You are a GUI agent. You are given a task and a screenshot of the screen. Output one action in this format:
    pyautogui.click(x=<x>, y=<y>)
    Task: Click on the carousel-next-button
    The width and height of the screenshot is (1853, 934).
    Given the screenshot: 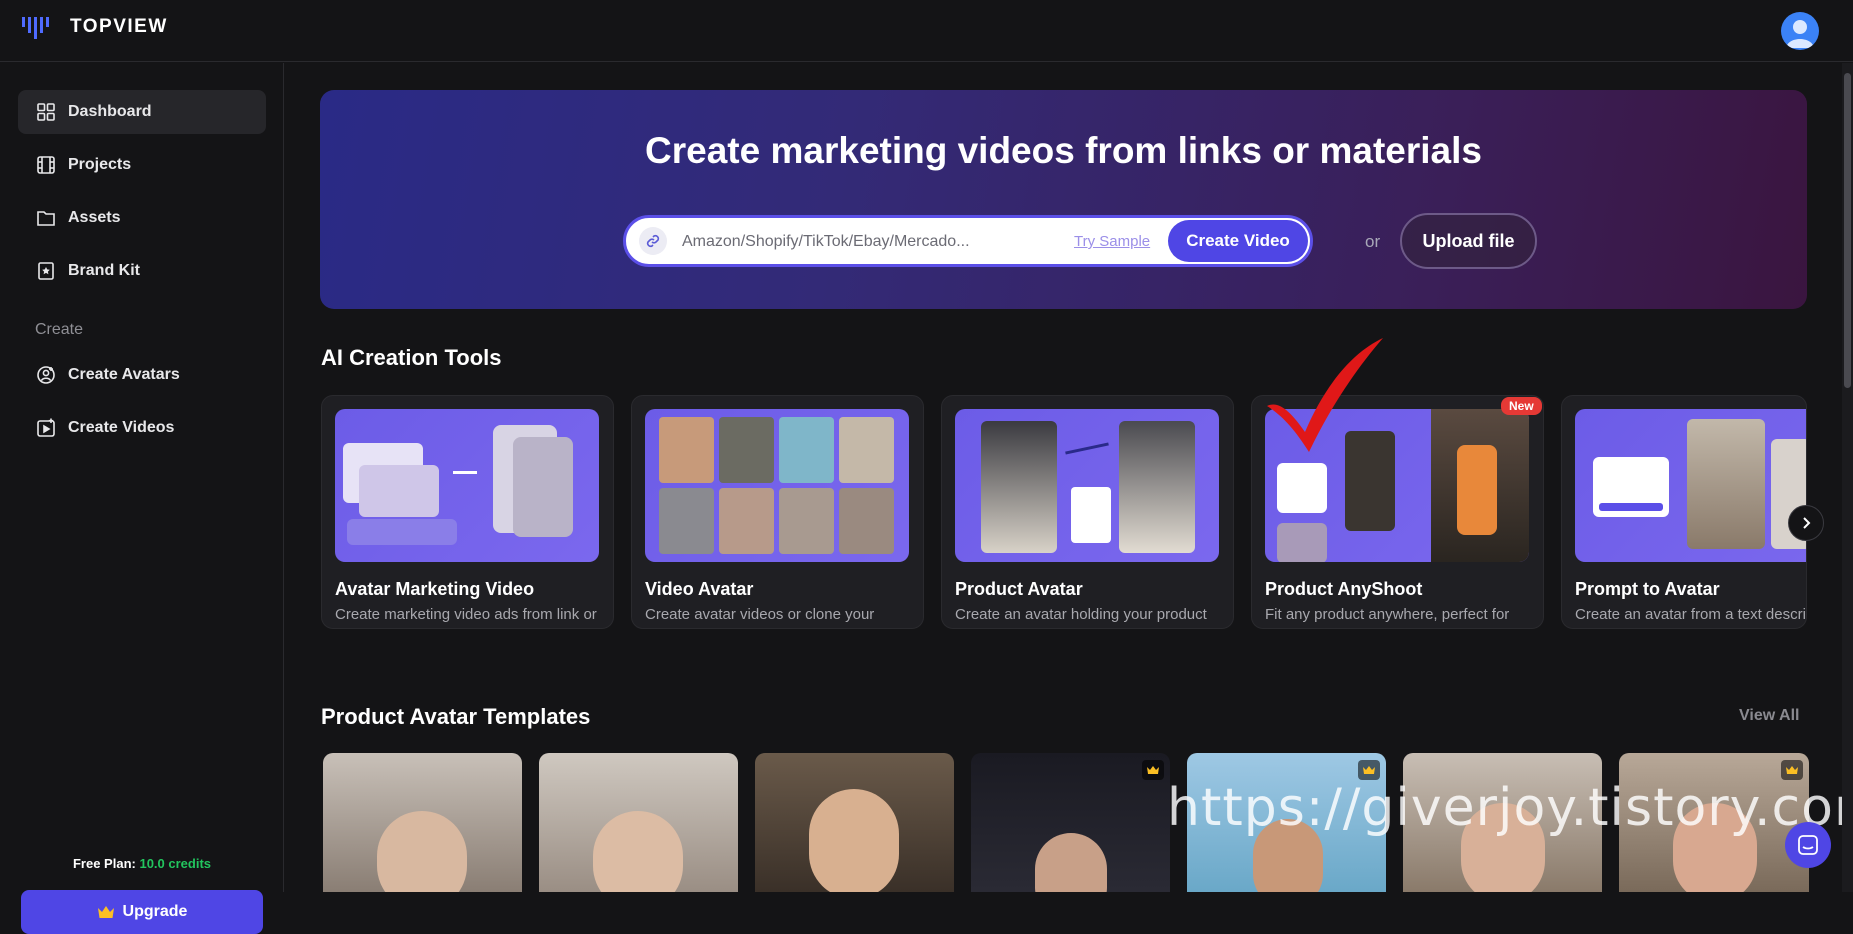 What is the action you would take?
    pyautogui.click(x=1806, y=523)
    